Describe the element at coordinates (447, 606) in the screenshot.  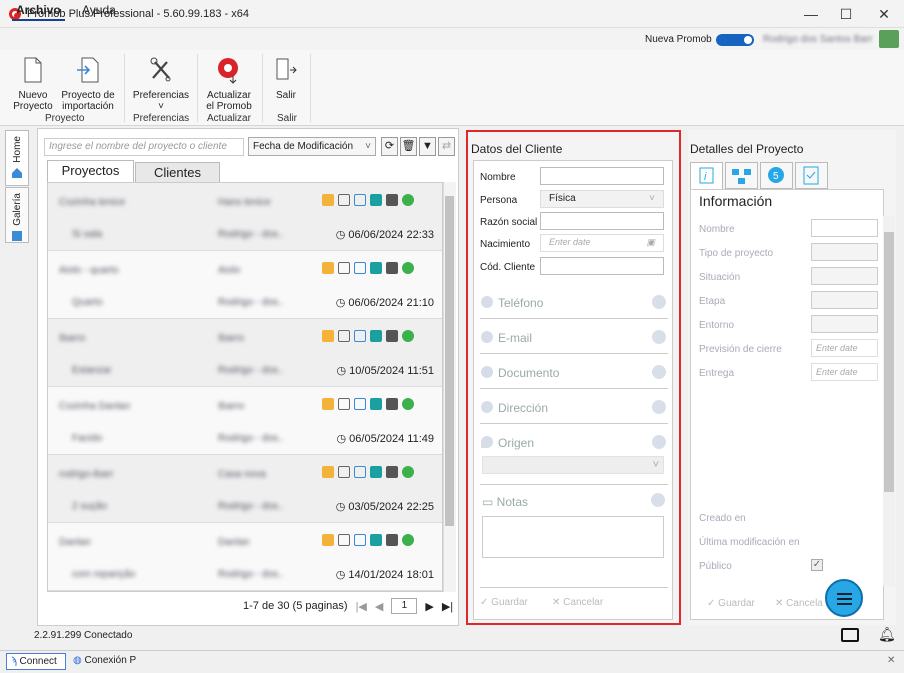
I see `last-page-icon: ▶|` at that location.